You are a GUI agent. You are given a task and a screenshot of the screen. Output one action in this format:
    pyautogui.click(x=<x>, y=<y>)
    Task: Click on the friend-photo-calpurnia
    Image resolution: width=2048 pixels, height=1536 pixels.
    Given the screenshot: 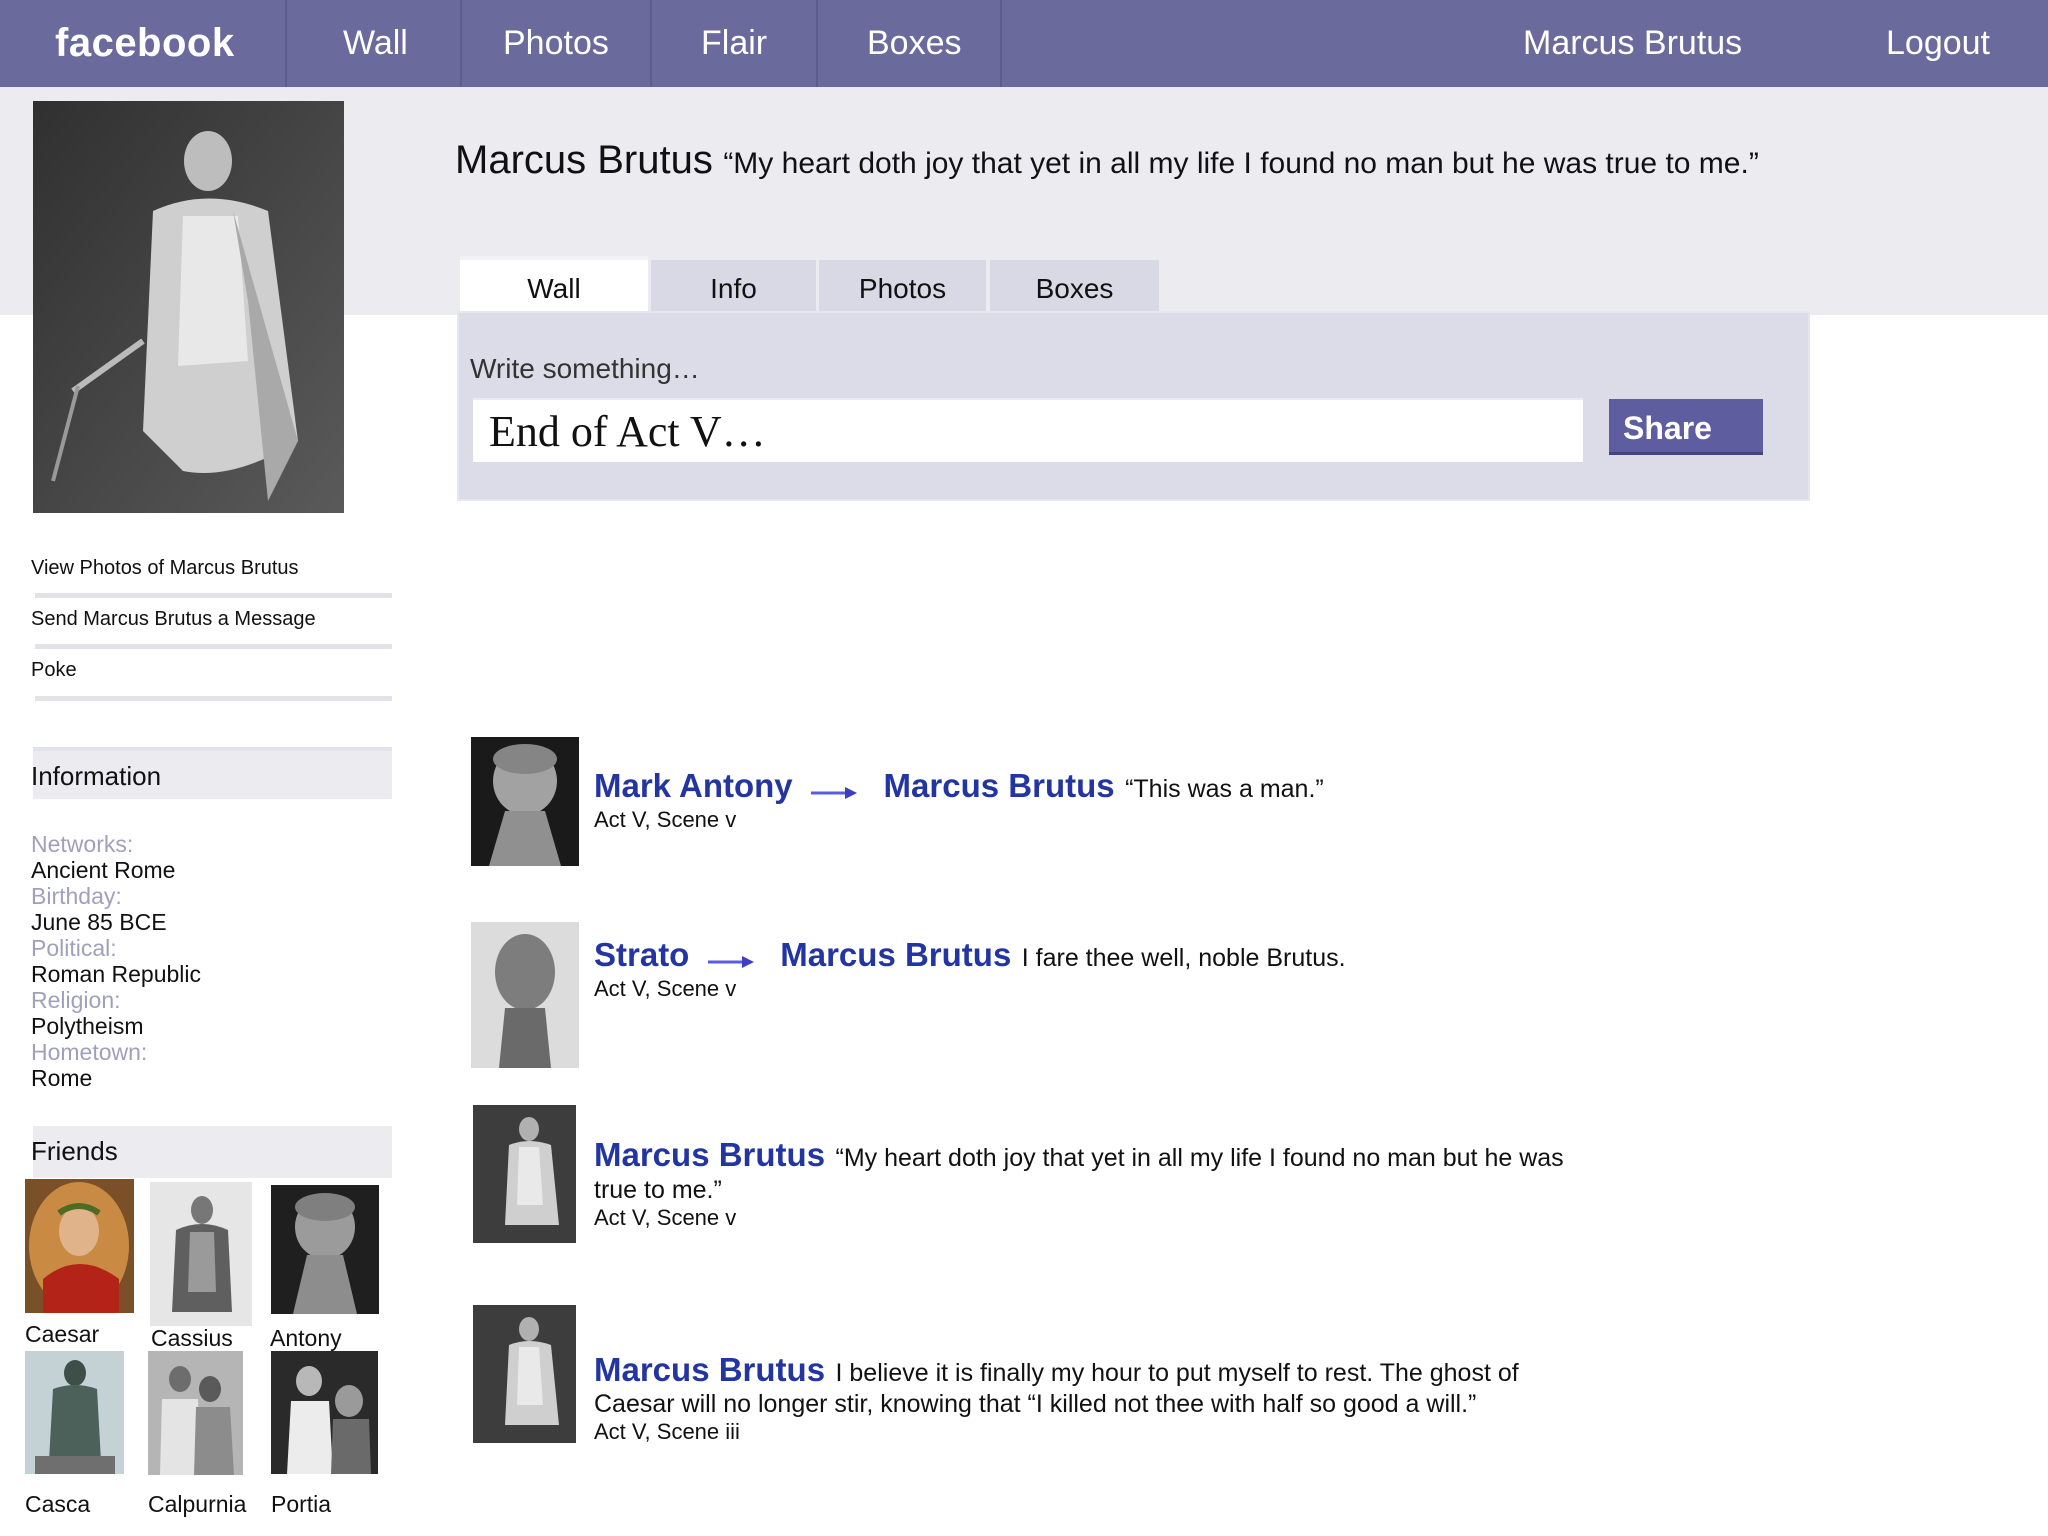 What is the action you would take?
    pyautogui.click(x=195, y=1413)
    